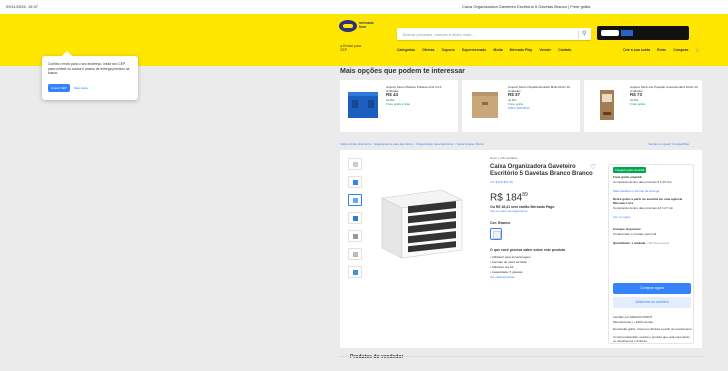 This screenshot has width=728, height=371. Describe the element at coordinates (630, 170) in the screenshot. I see `delivery-badge: Chegará grátis amanhã` at that location.